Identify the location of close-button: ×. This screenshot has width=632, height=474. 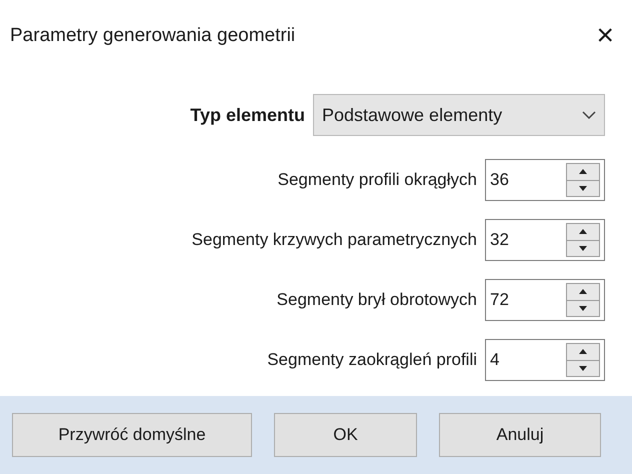
(605, 36).